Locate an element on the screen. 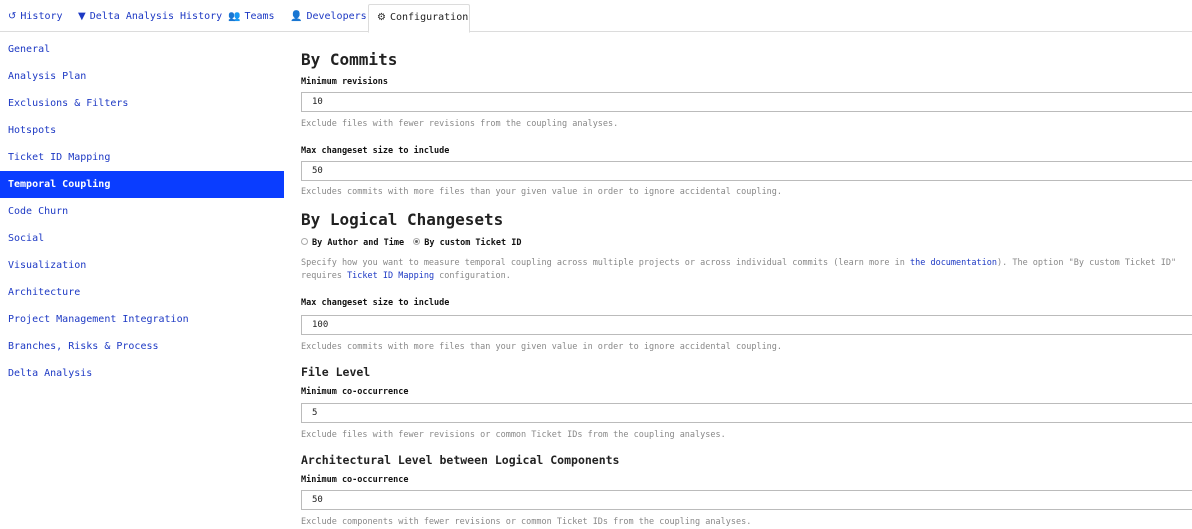 The image size is (1192, 529). by-logical-changesets-heading: By Logical Changesets is located at coordinates (402, 219).